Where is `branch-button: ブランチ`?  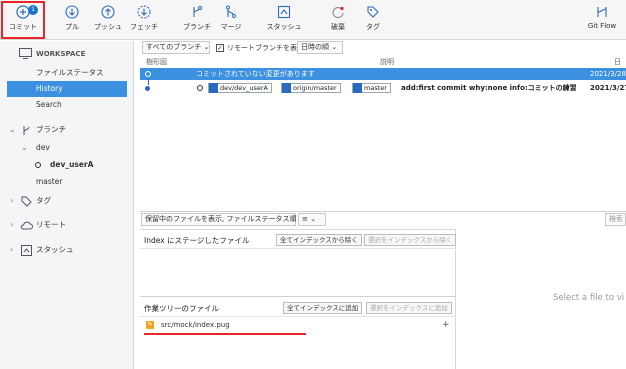 branch-button: ブランチ is located at coordinates (197, 20).